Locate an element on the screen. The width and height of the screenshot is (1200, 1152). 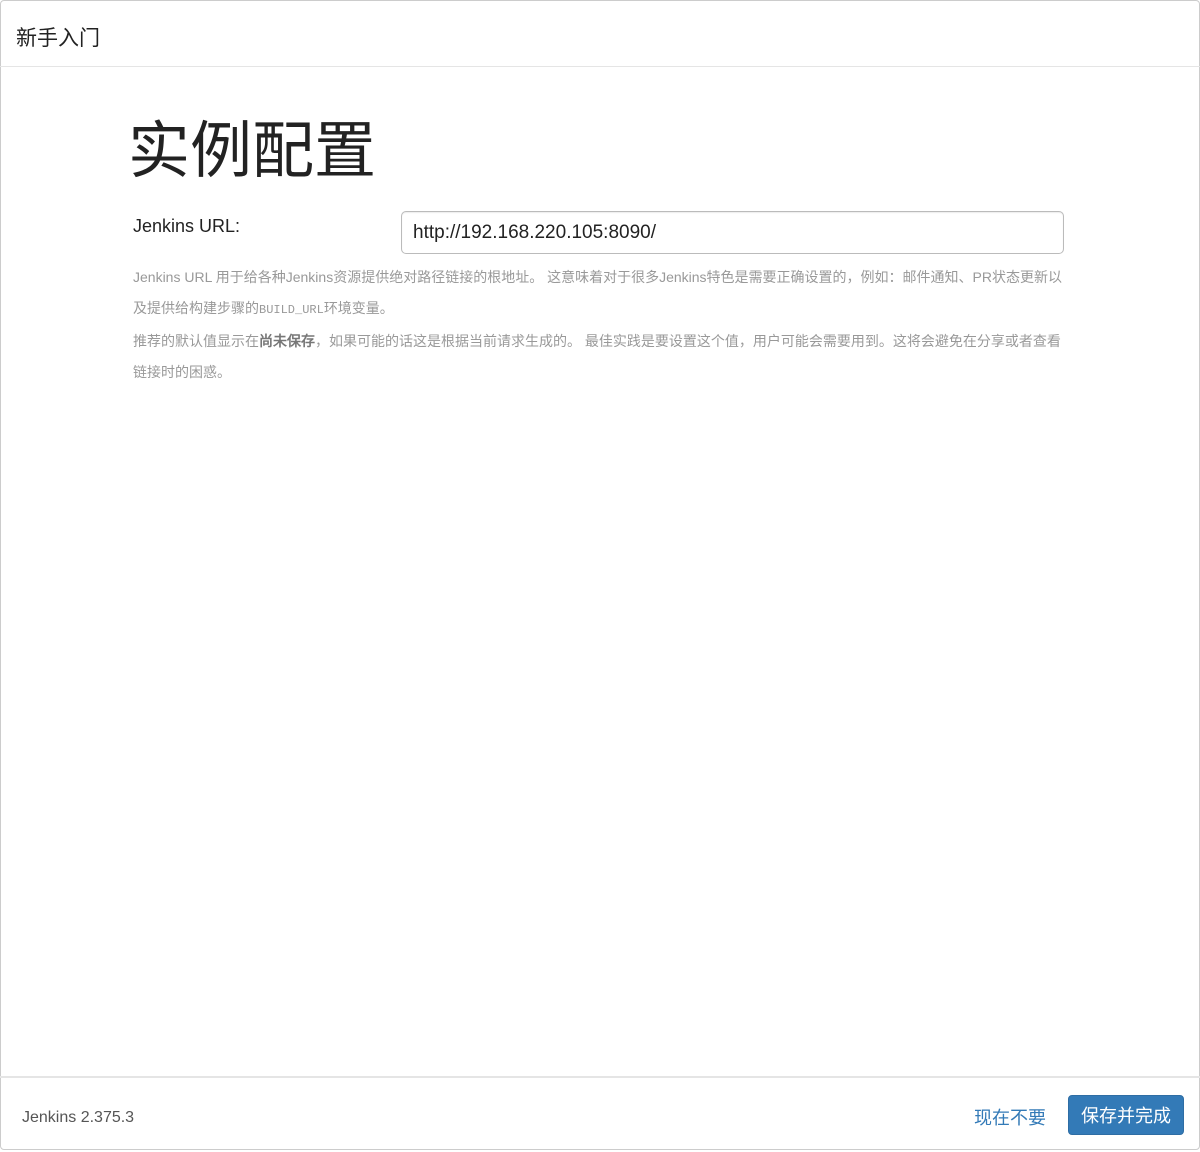
dialog-title: 新手入门 is located at coordinates (58, 38).